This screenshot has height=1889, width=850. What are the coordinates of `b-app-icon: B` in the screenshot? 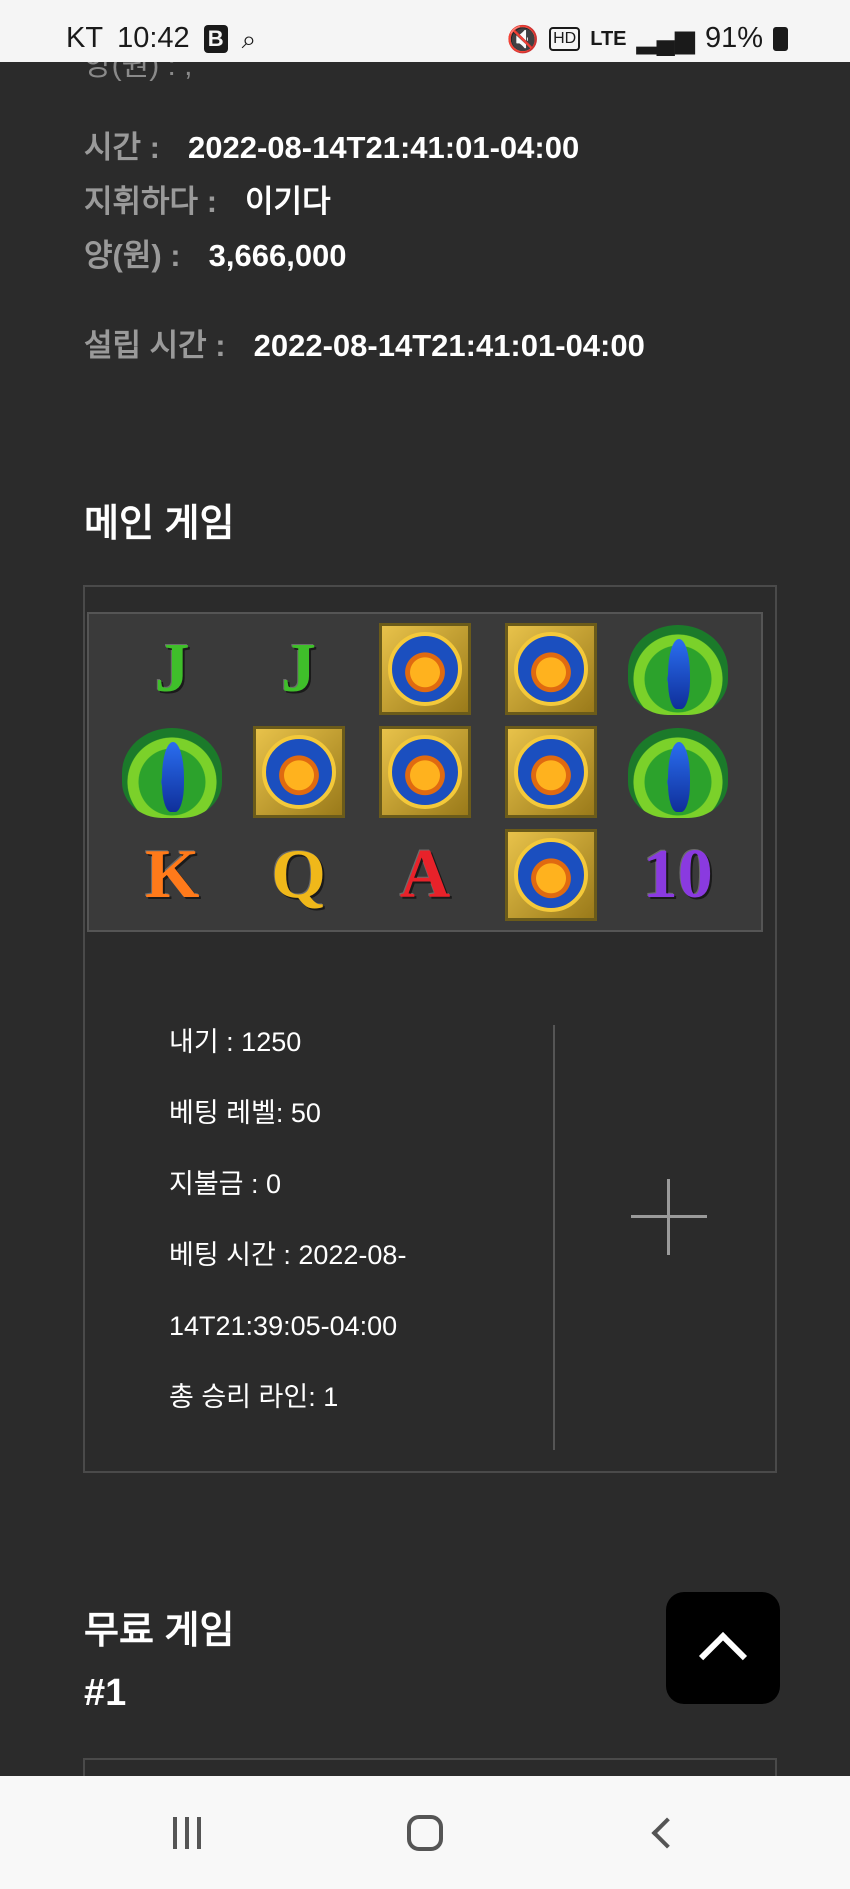 It's located at (215, 38).